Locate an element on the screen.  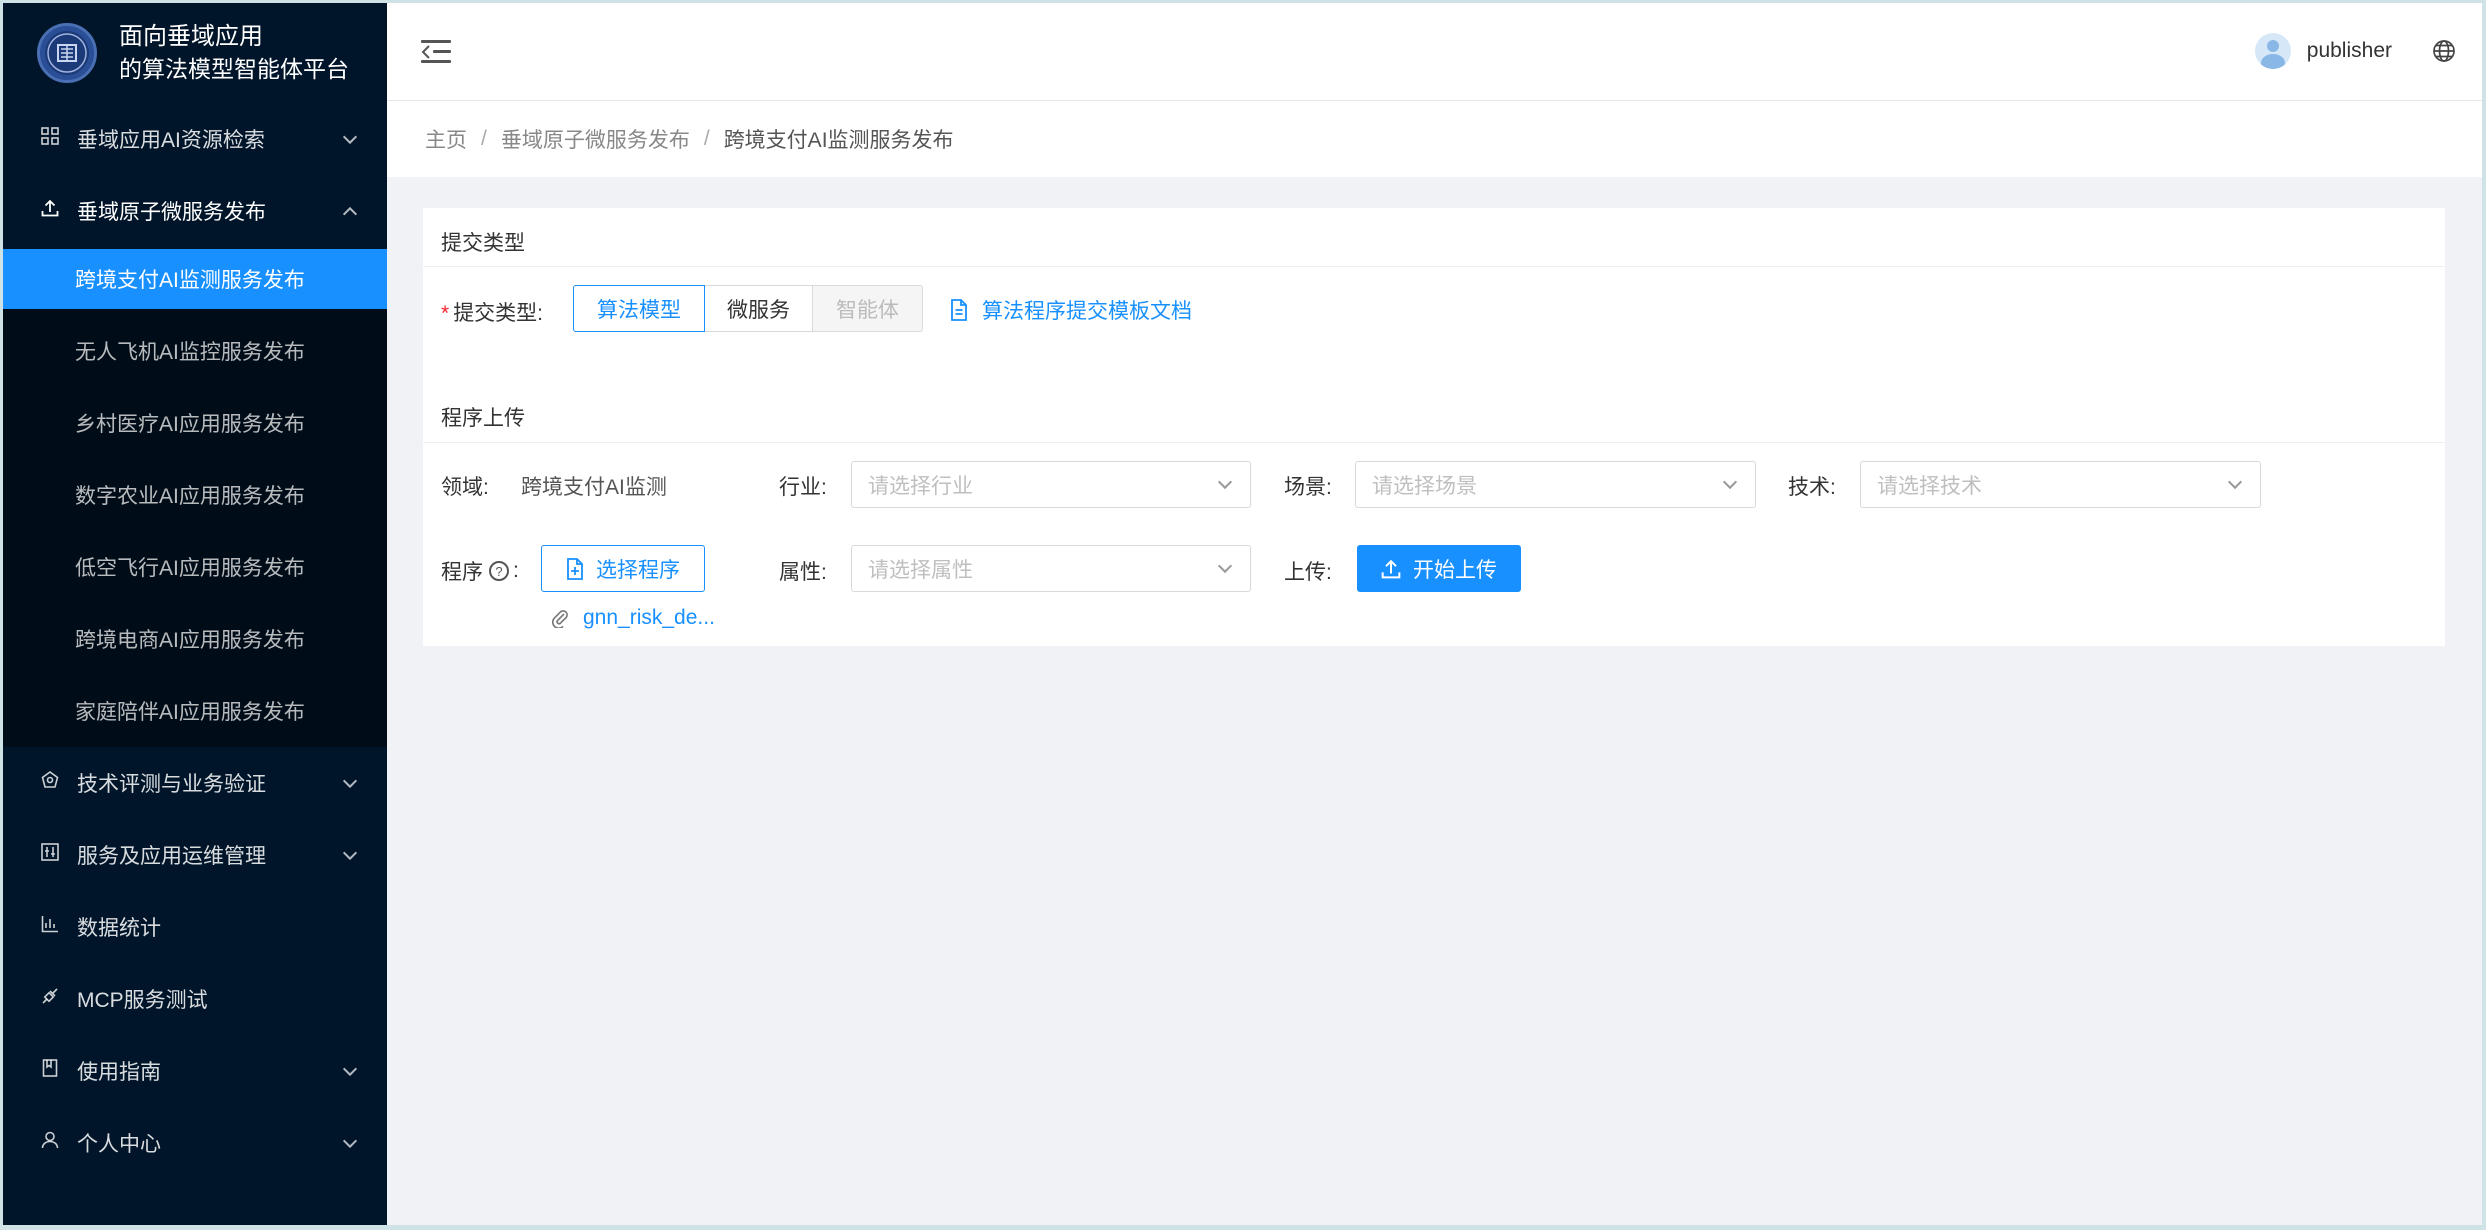
sidebar-item-evaluation: 技术评测与业务验证 is located at coordinates (195, 783).